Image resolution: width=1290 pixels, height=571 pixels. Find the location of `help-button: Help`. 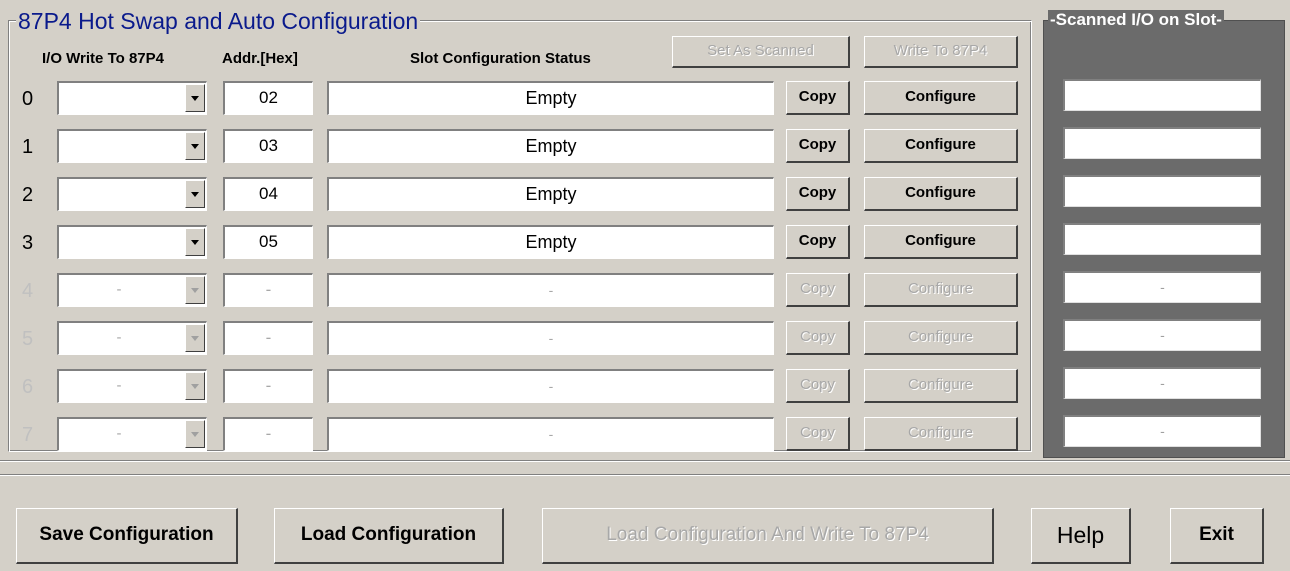

help-button: Help is located at coordinates (1081, 536).